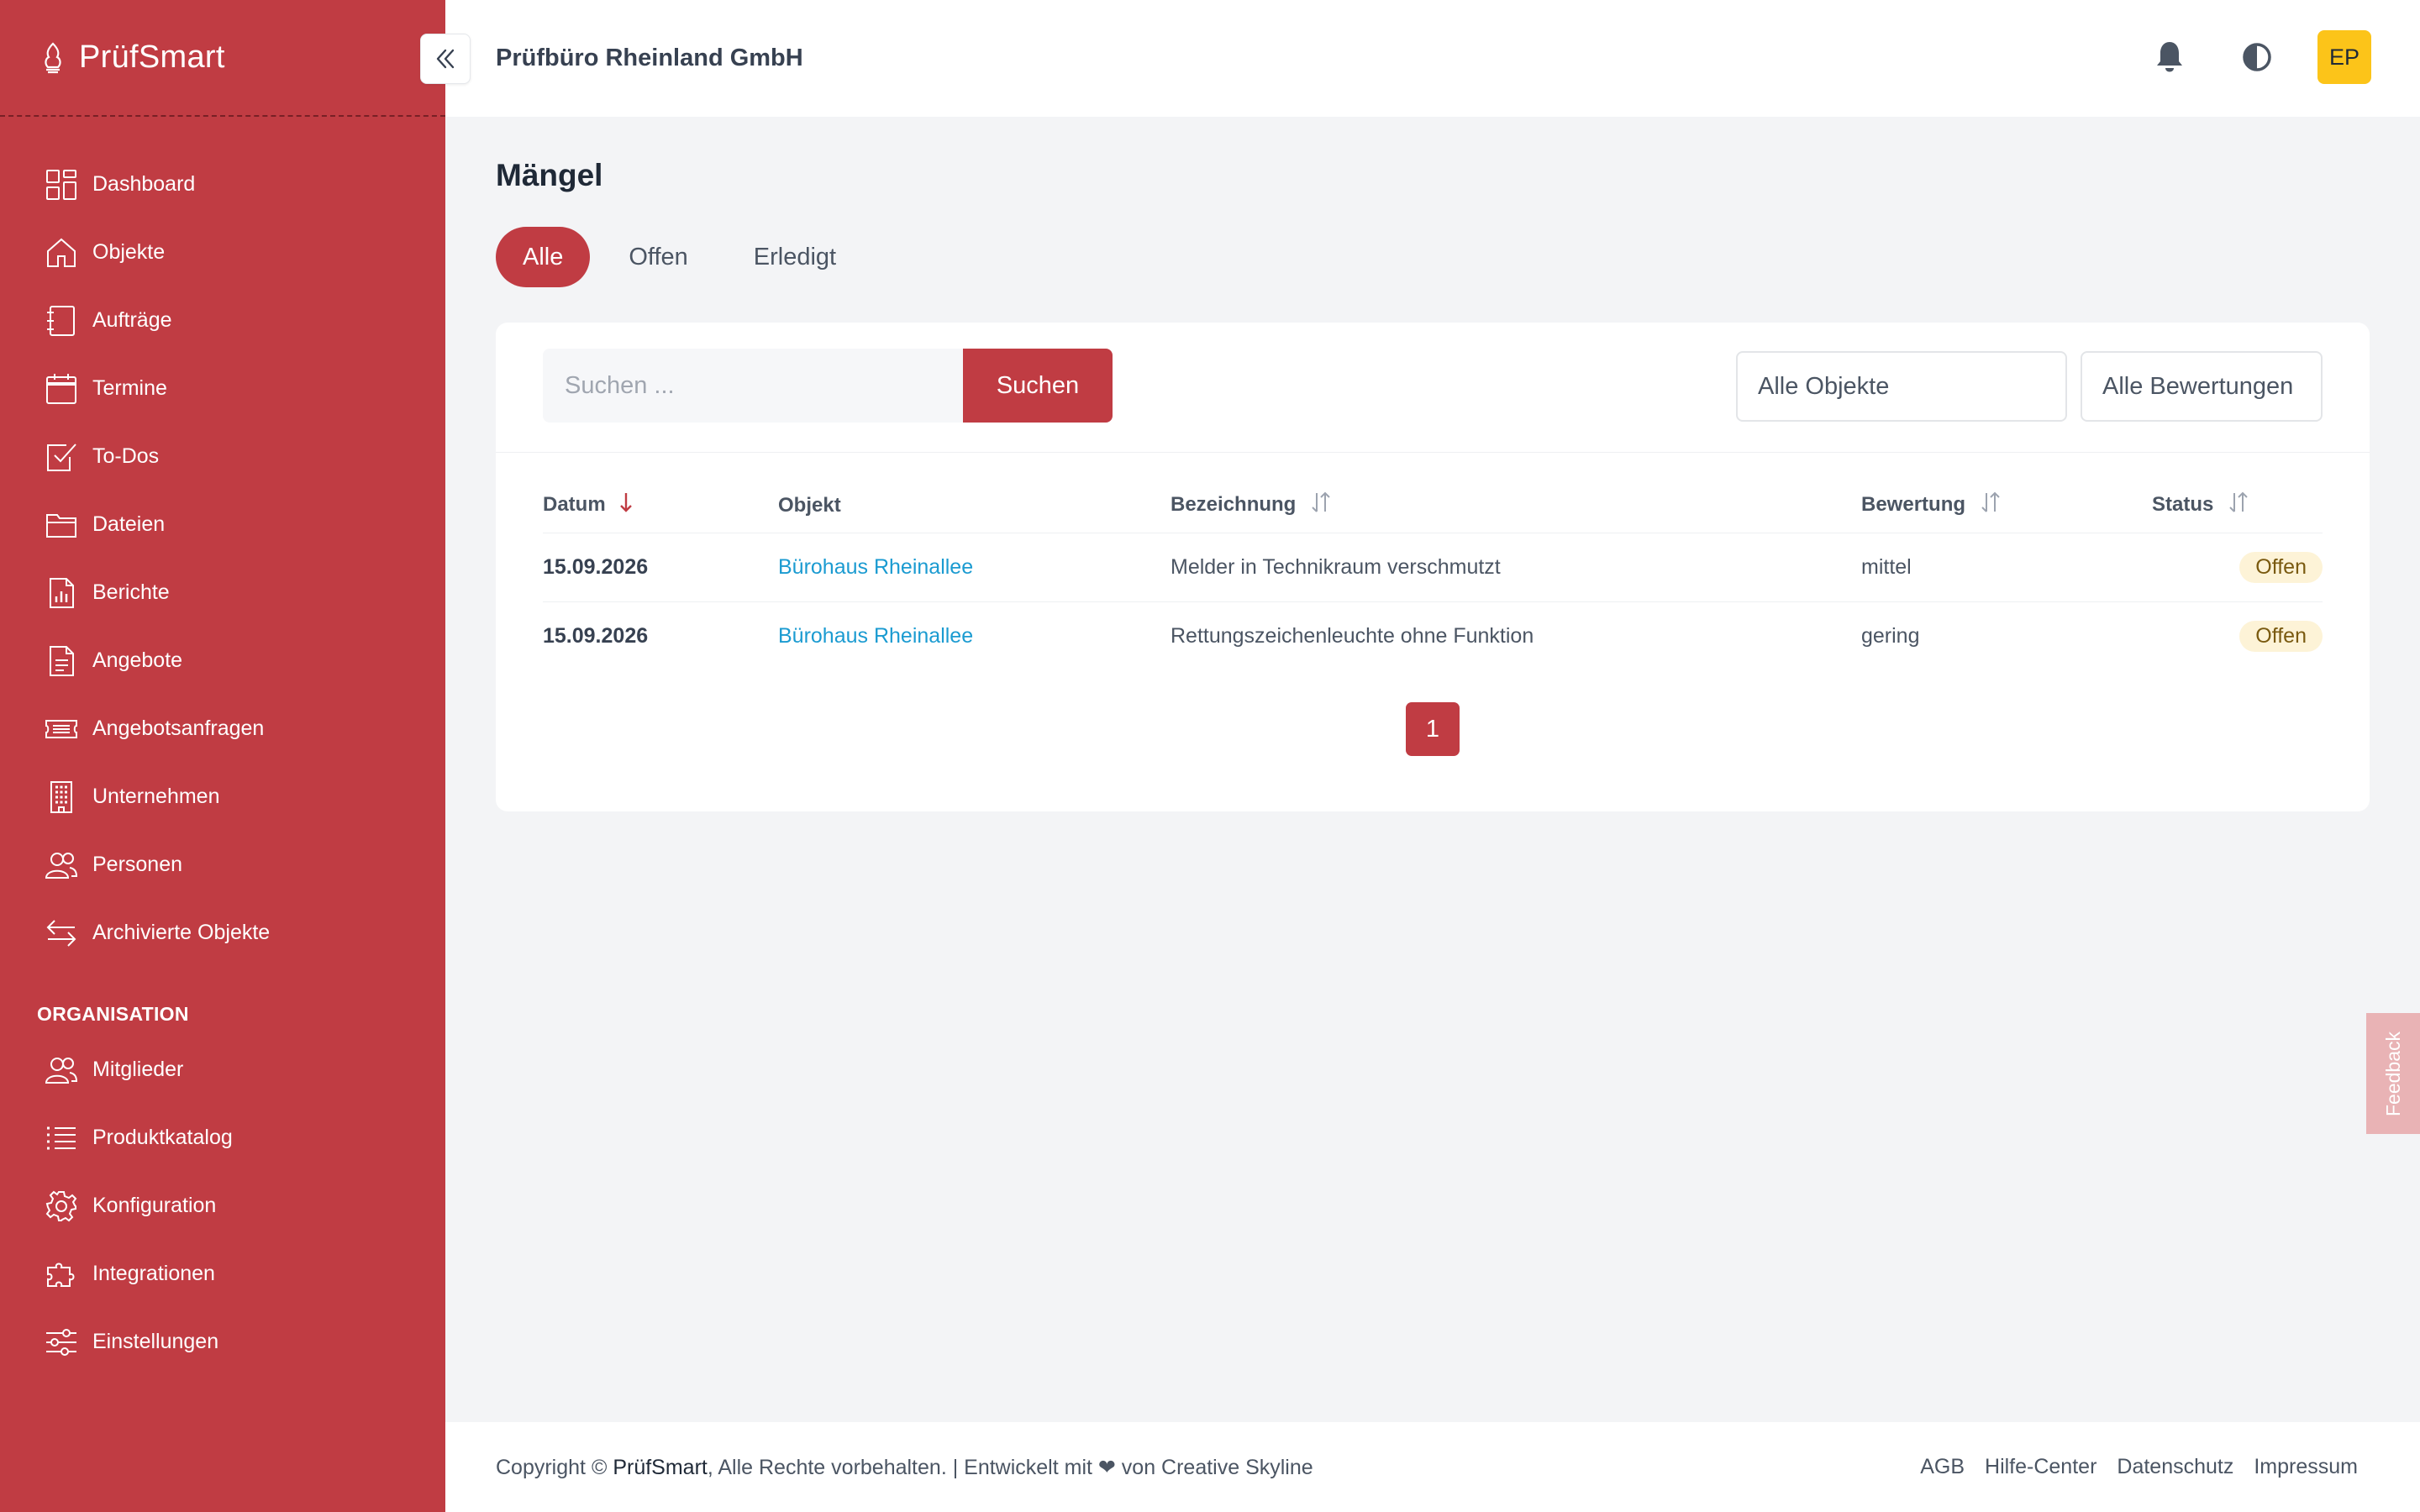  I want to click on feedback-label: Feedback, so click(2392, 1073).